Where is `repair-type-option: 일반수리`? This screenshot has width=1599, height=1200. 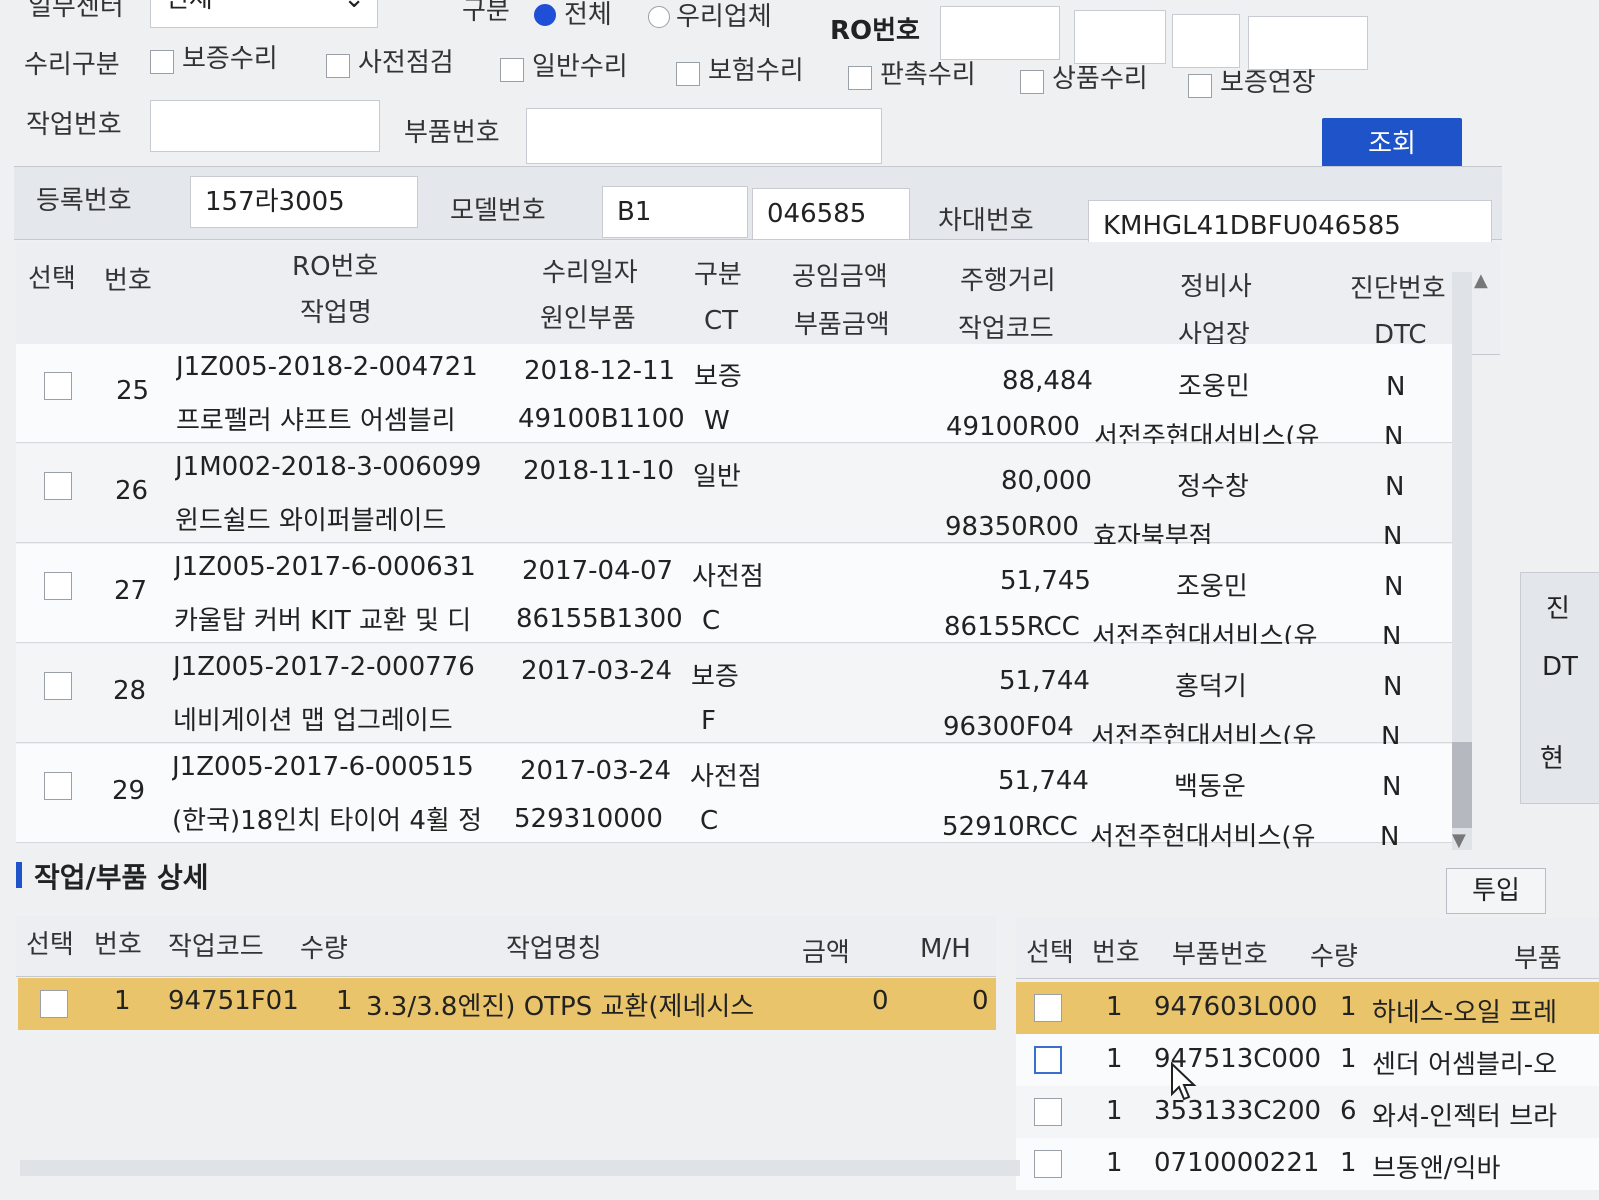
repair-type-option: 일반수리 is located at coordinates (580, 67).